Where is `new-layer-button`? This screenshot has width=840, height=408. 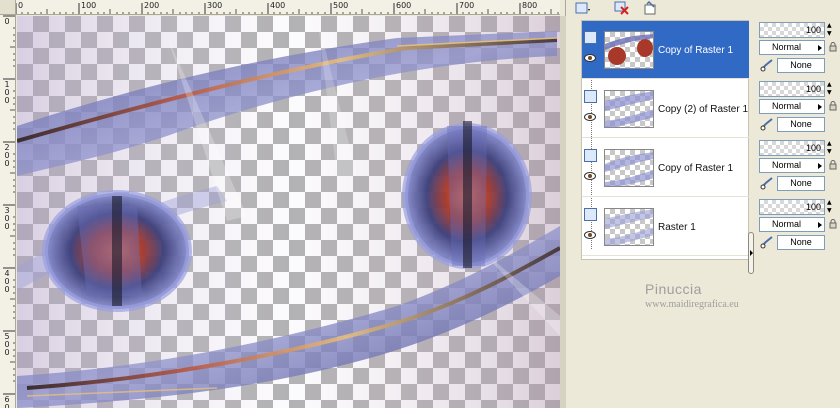
new-layer-button is located at coordinates (582, 8).